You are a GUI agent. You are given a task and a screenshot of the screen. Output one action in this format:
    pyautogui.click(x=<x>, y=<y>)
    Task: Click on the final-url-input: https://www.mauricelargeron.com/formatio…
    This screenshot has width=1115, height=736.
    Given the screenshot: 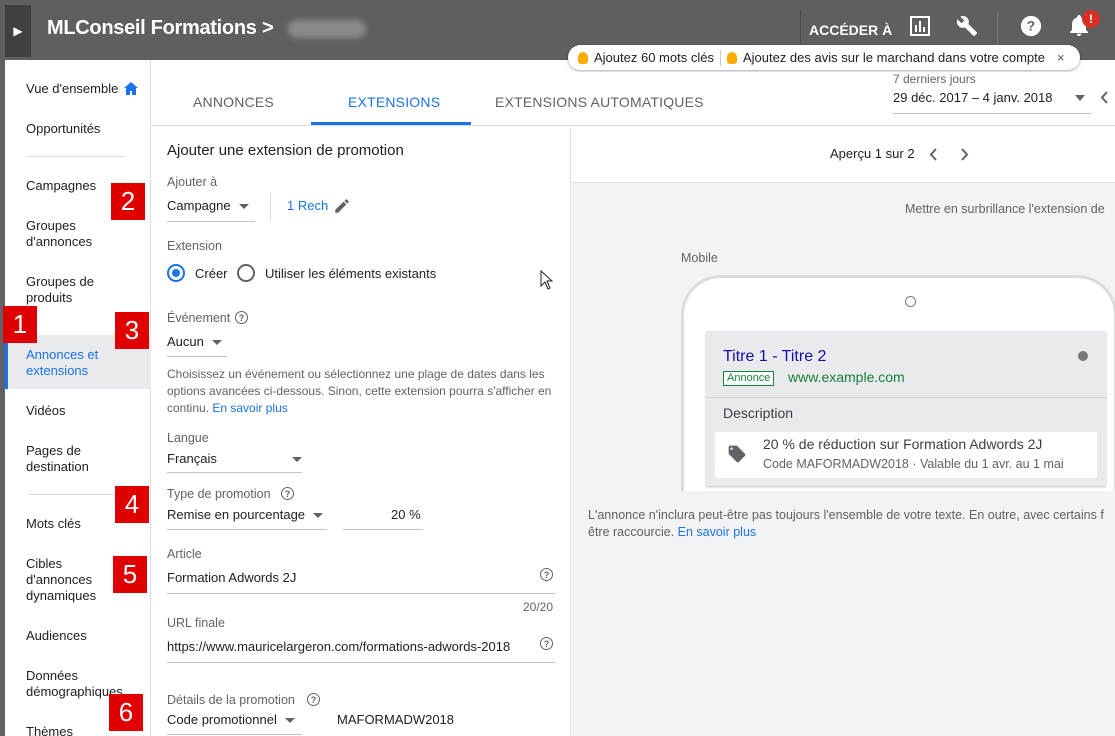 What is the action you would take?
    pyautogui.click(x=338, y=646)
    